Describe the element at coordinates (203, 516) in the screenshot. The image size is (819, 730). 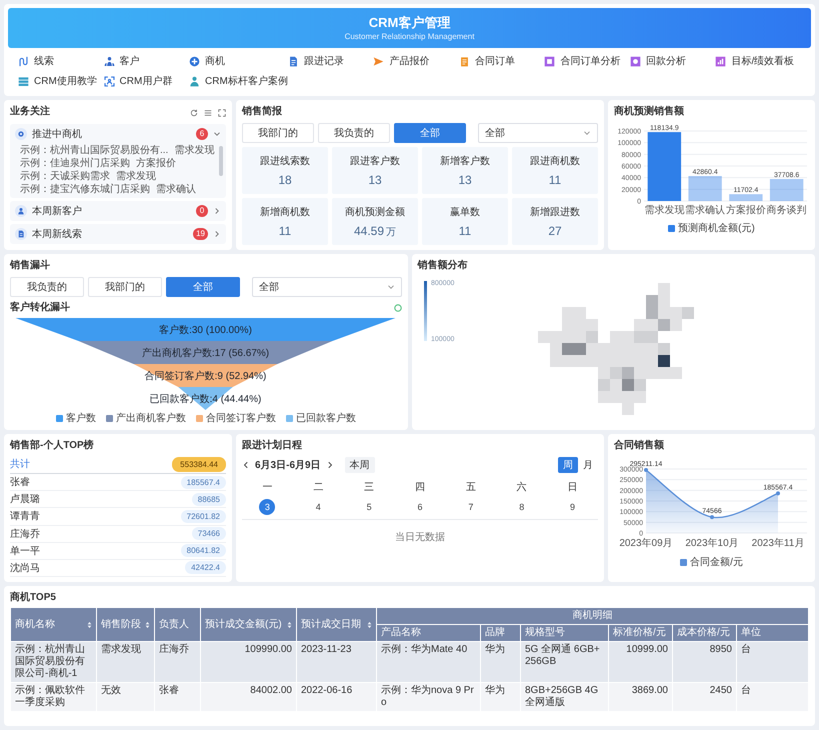
I see `amount-badge: 72601.82` at that location.